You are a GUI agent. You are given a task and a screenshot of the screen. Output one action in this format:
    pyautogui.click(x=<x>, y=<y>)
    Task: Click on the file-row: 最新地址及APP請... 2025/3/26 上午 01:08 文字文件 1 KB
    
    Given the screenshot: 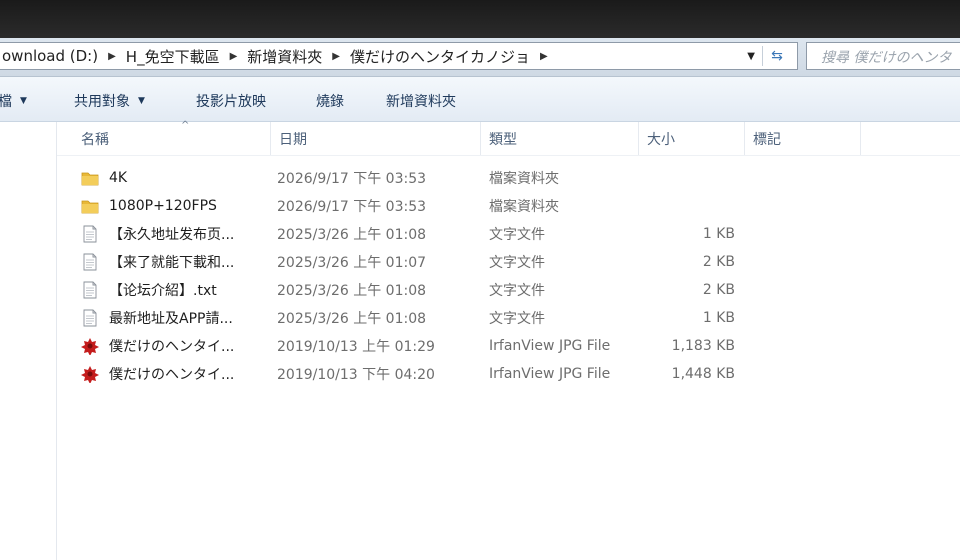 What is the action you would take?
    pyautogui.click(x=508, y=318)
    